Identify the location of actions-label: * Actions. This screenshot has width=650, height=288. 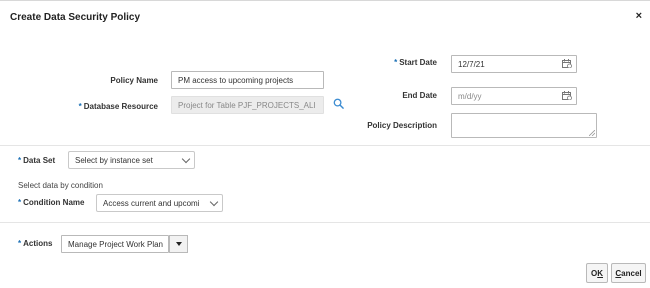
(35, 243).